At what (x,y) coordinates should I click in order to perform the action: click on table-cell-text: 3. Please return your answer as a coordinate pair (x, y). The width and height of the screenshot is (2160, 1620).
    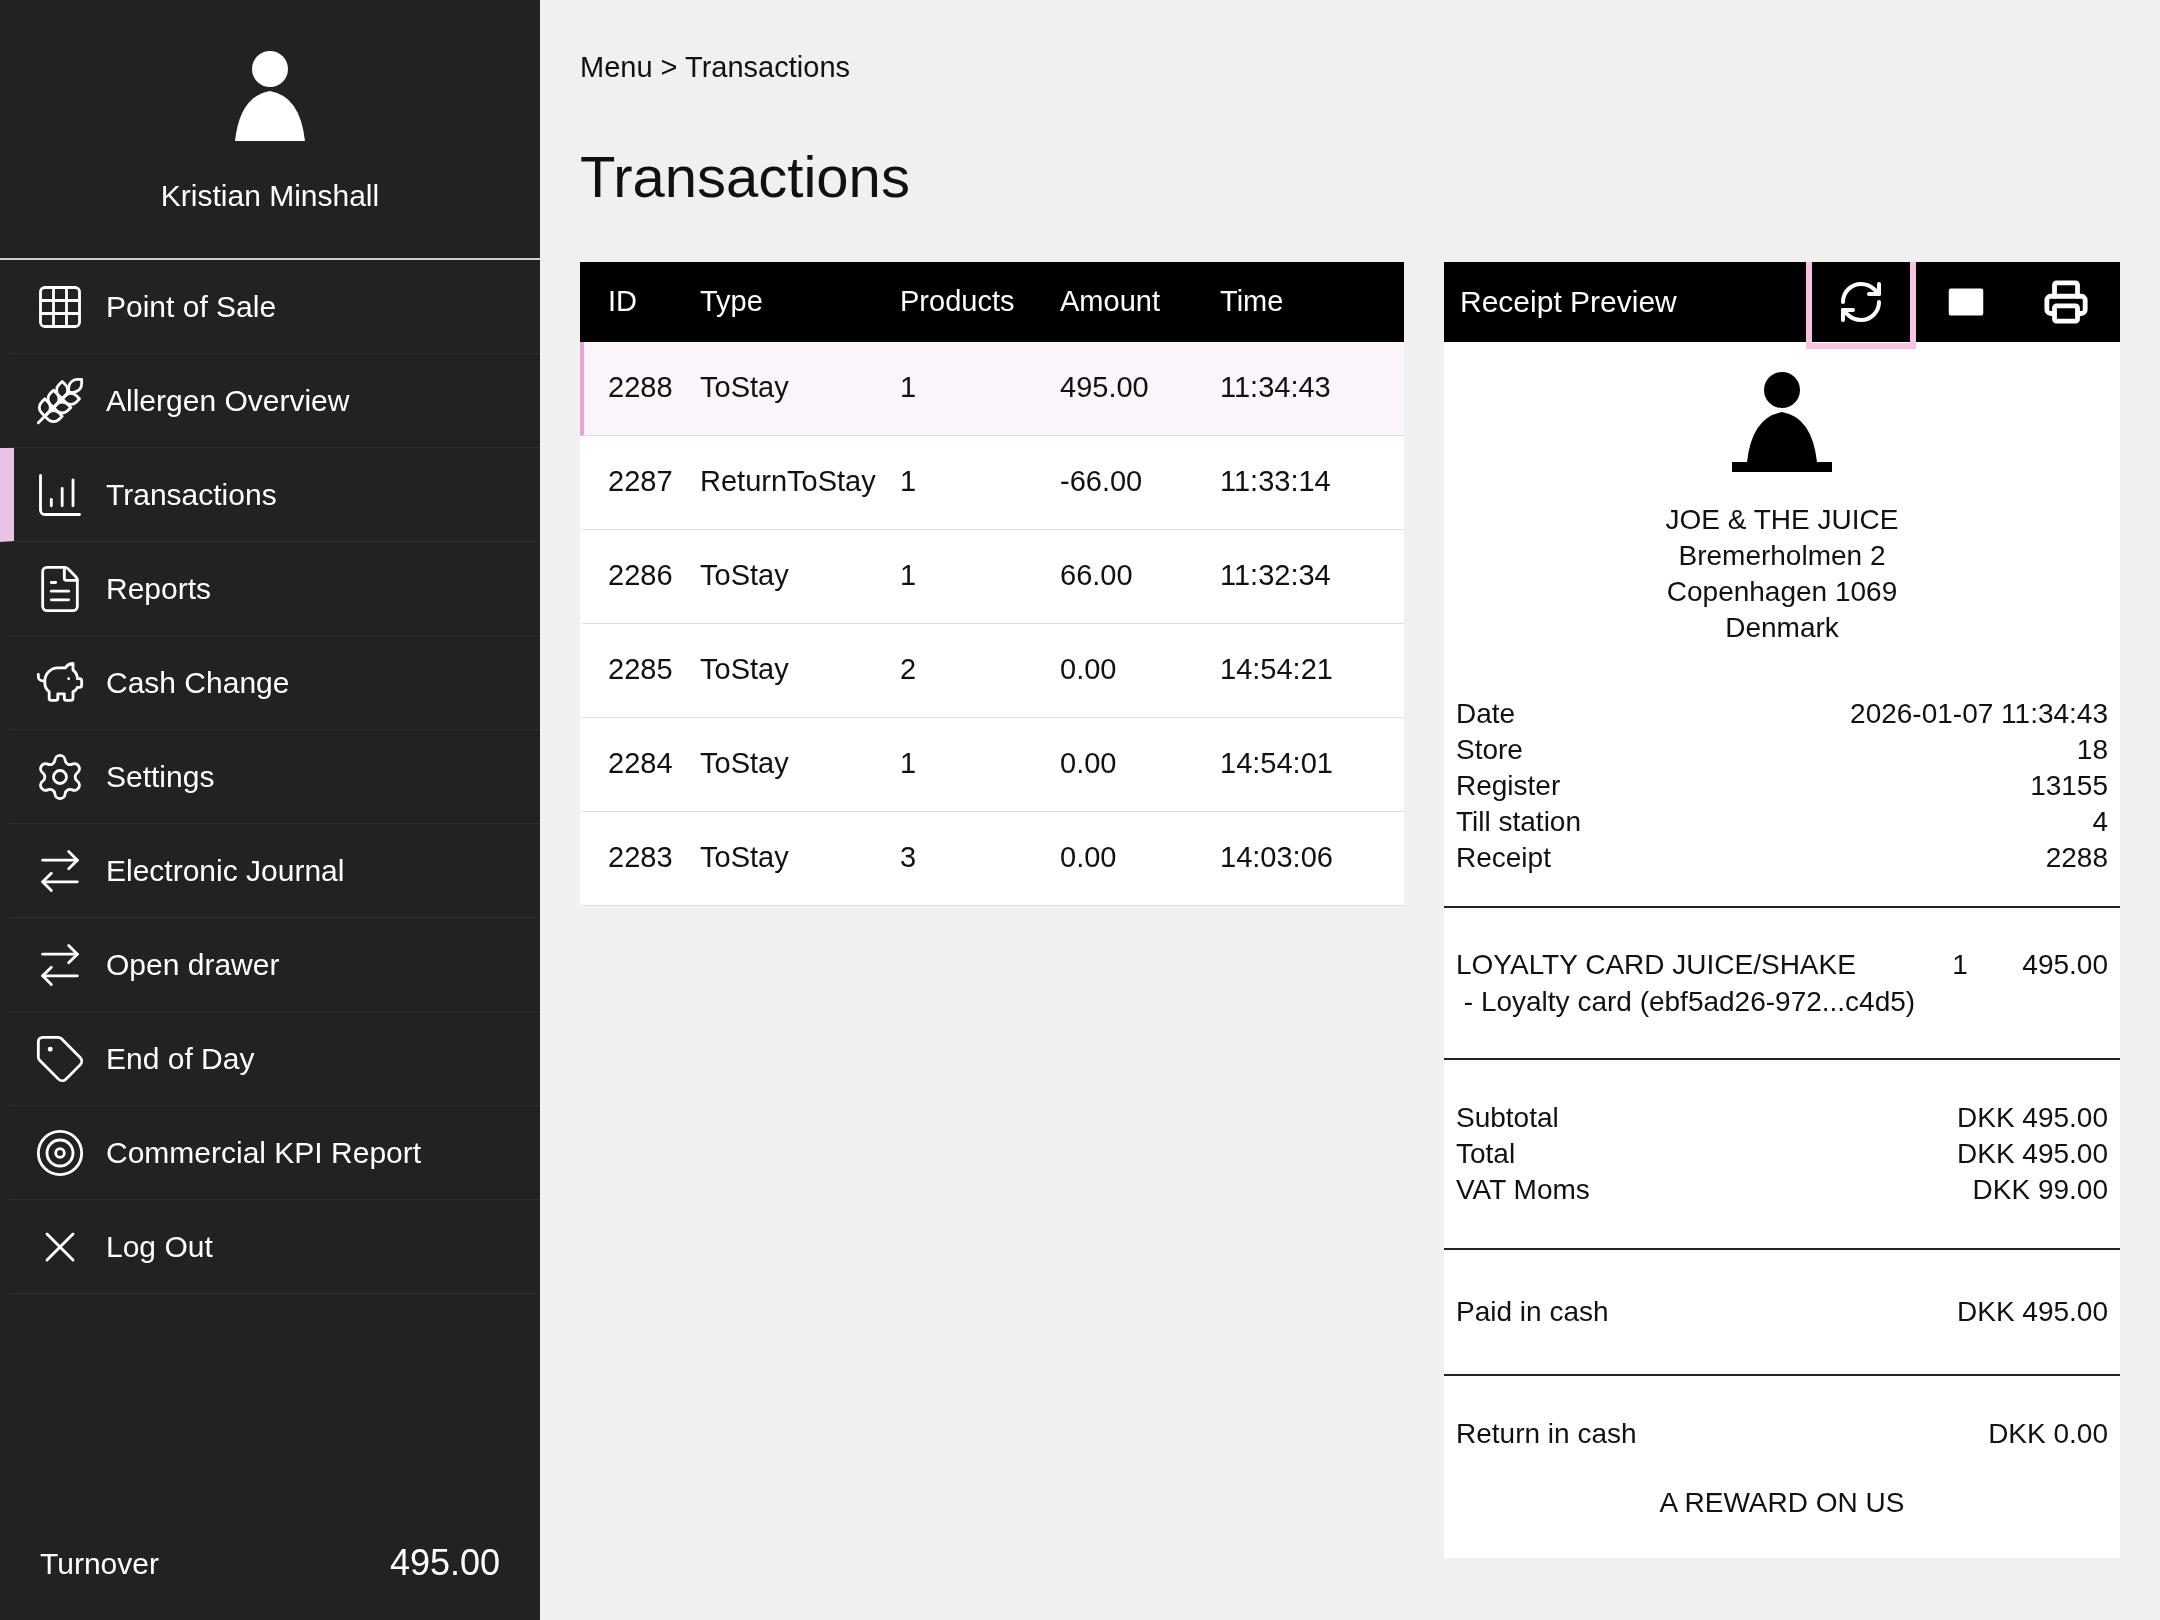
    Looking at the image, I should click on (909, 858).